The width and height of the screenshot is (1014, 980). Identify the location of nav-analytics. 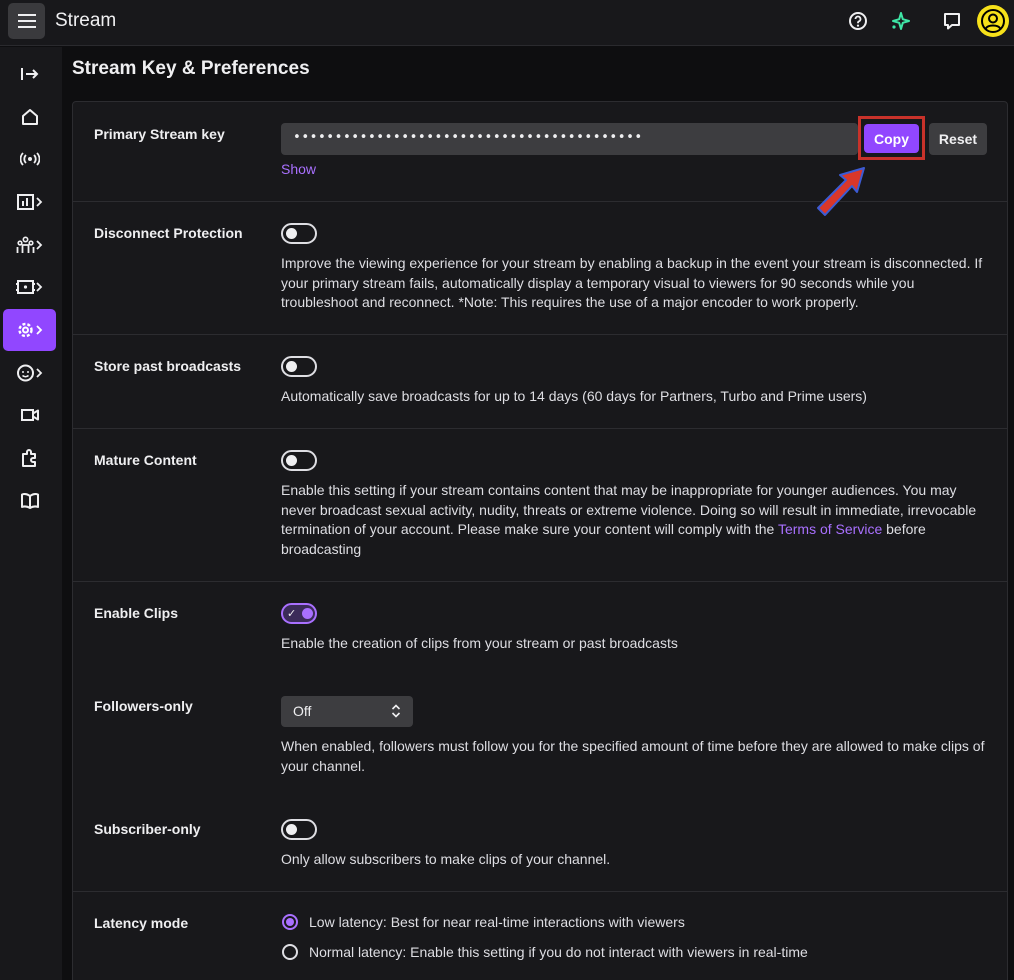
(29, 202).